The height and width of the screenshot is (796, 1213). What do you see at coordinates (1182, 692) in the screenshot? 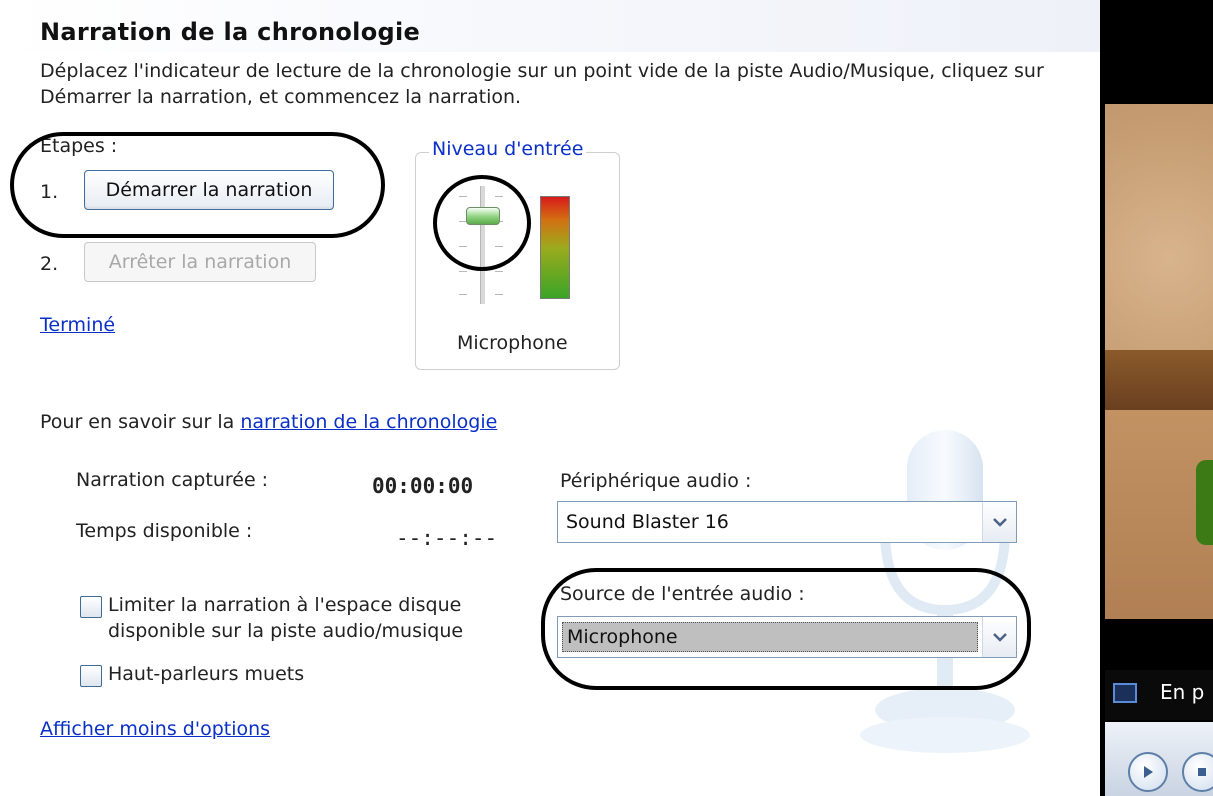
I see `preview-status-text: En p` at bounding box center [1182, 692].